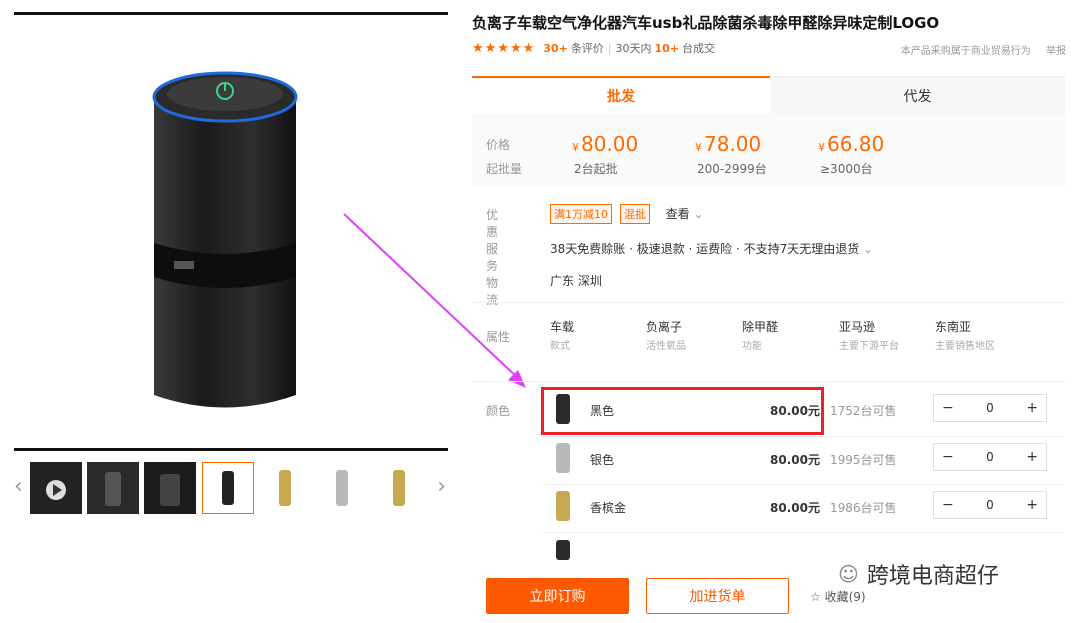  What do you see at coordinates (953, 327) in the screenshot?
I see `attribute-value: 东南亚` at bounding box center [953, 327].